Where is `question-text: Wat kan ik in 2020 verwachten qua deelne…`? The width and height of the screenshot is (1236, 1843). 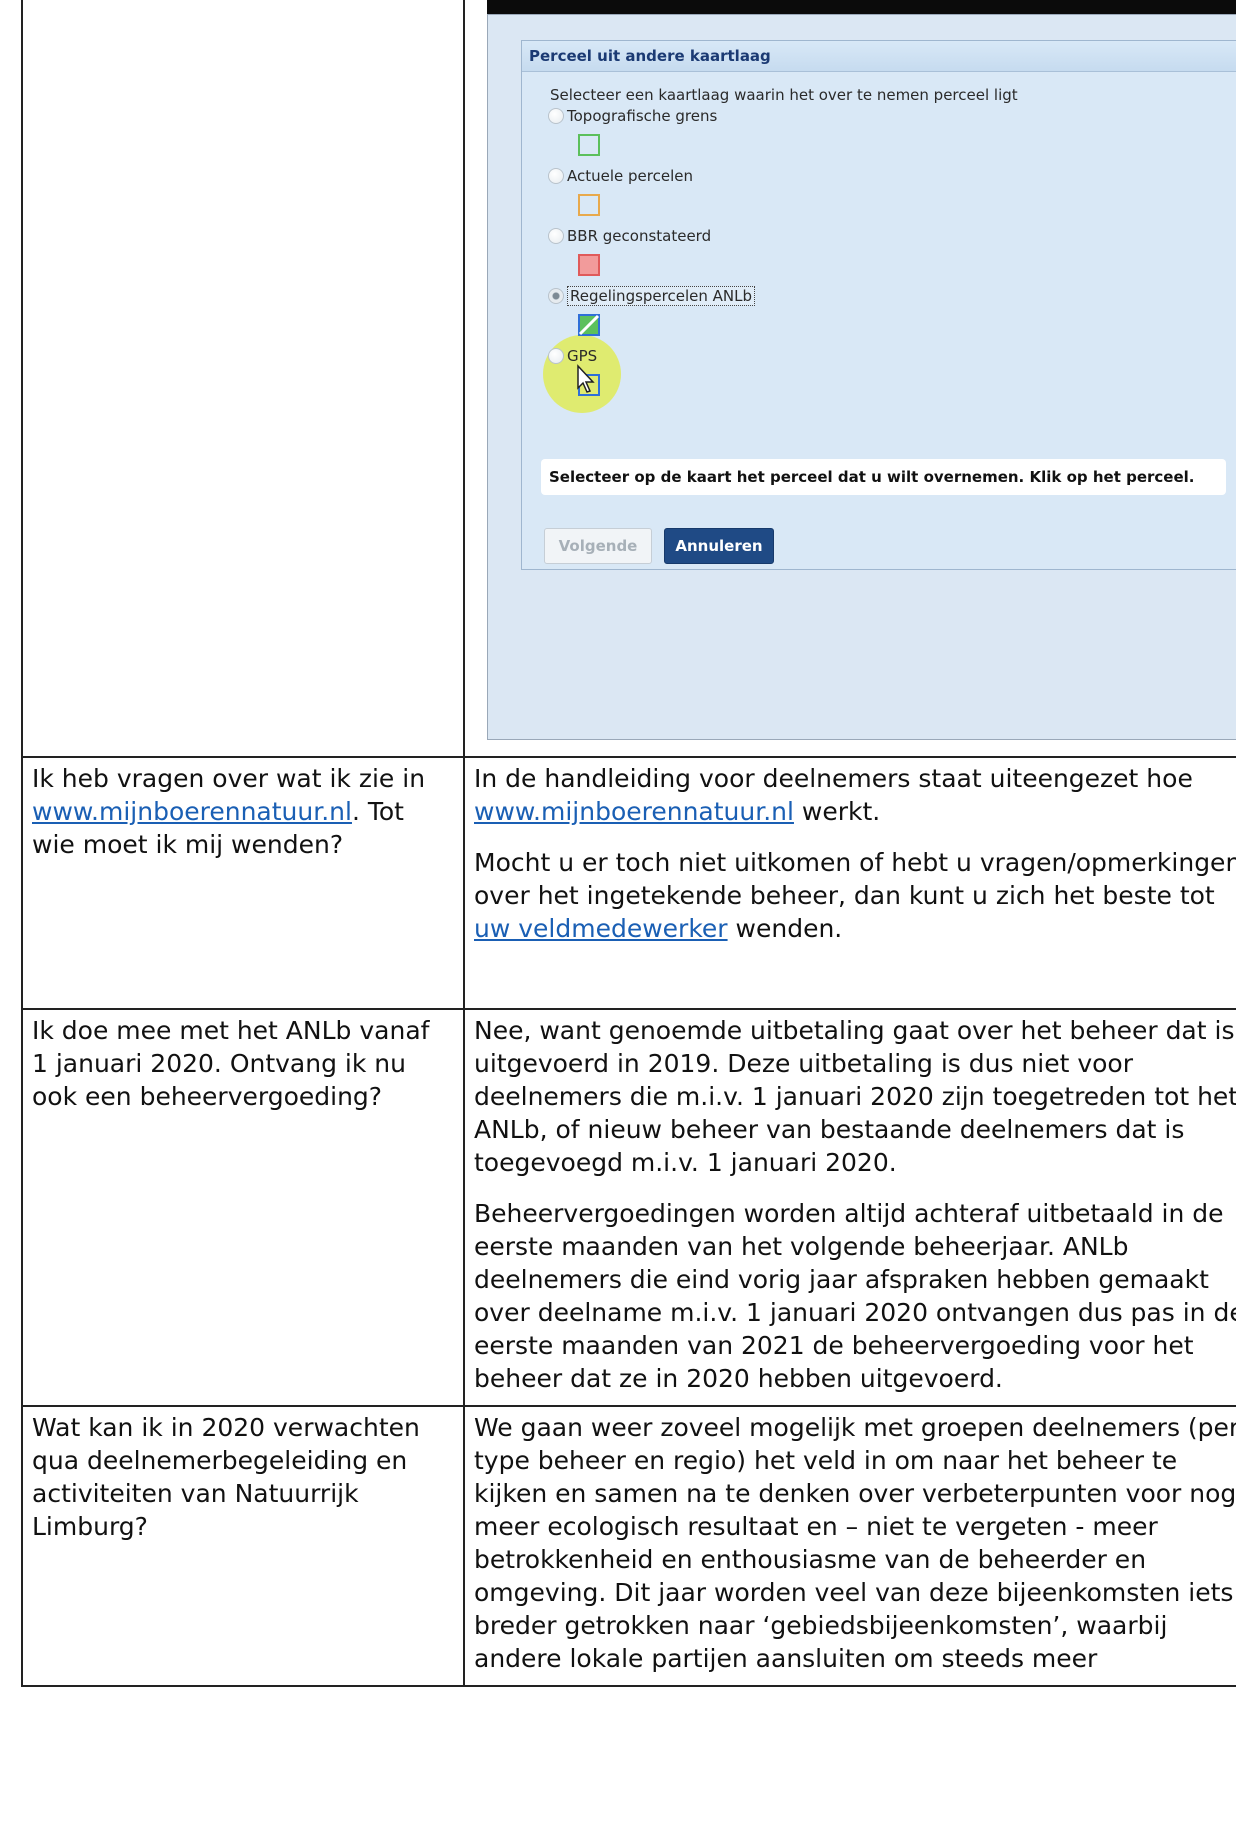 question-text: Wat kan ik in 2020 verwachten qua deelne… is located at coordinates (226, 1477).